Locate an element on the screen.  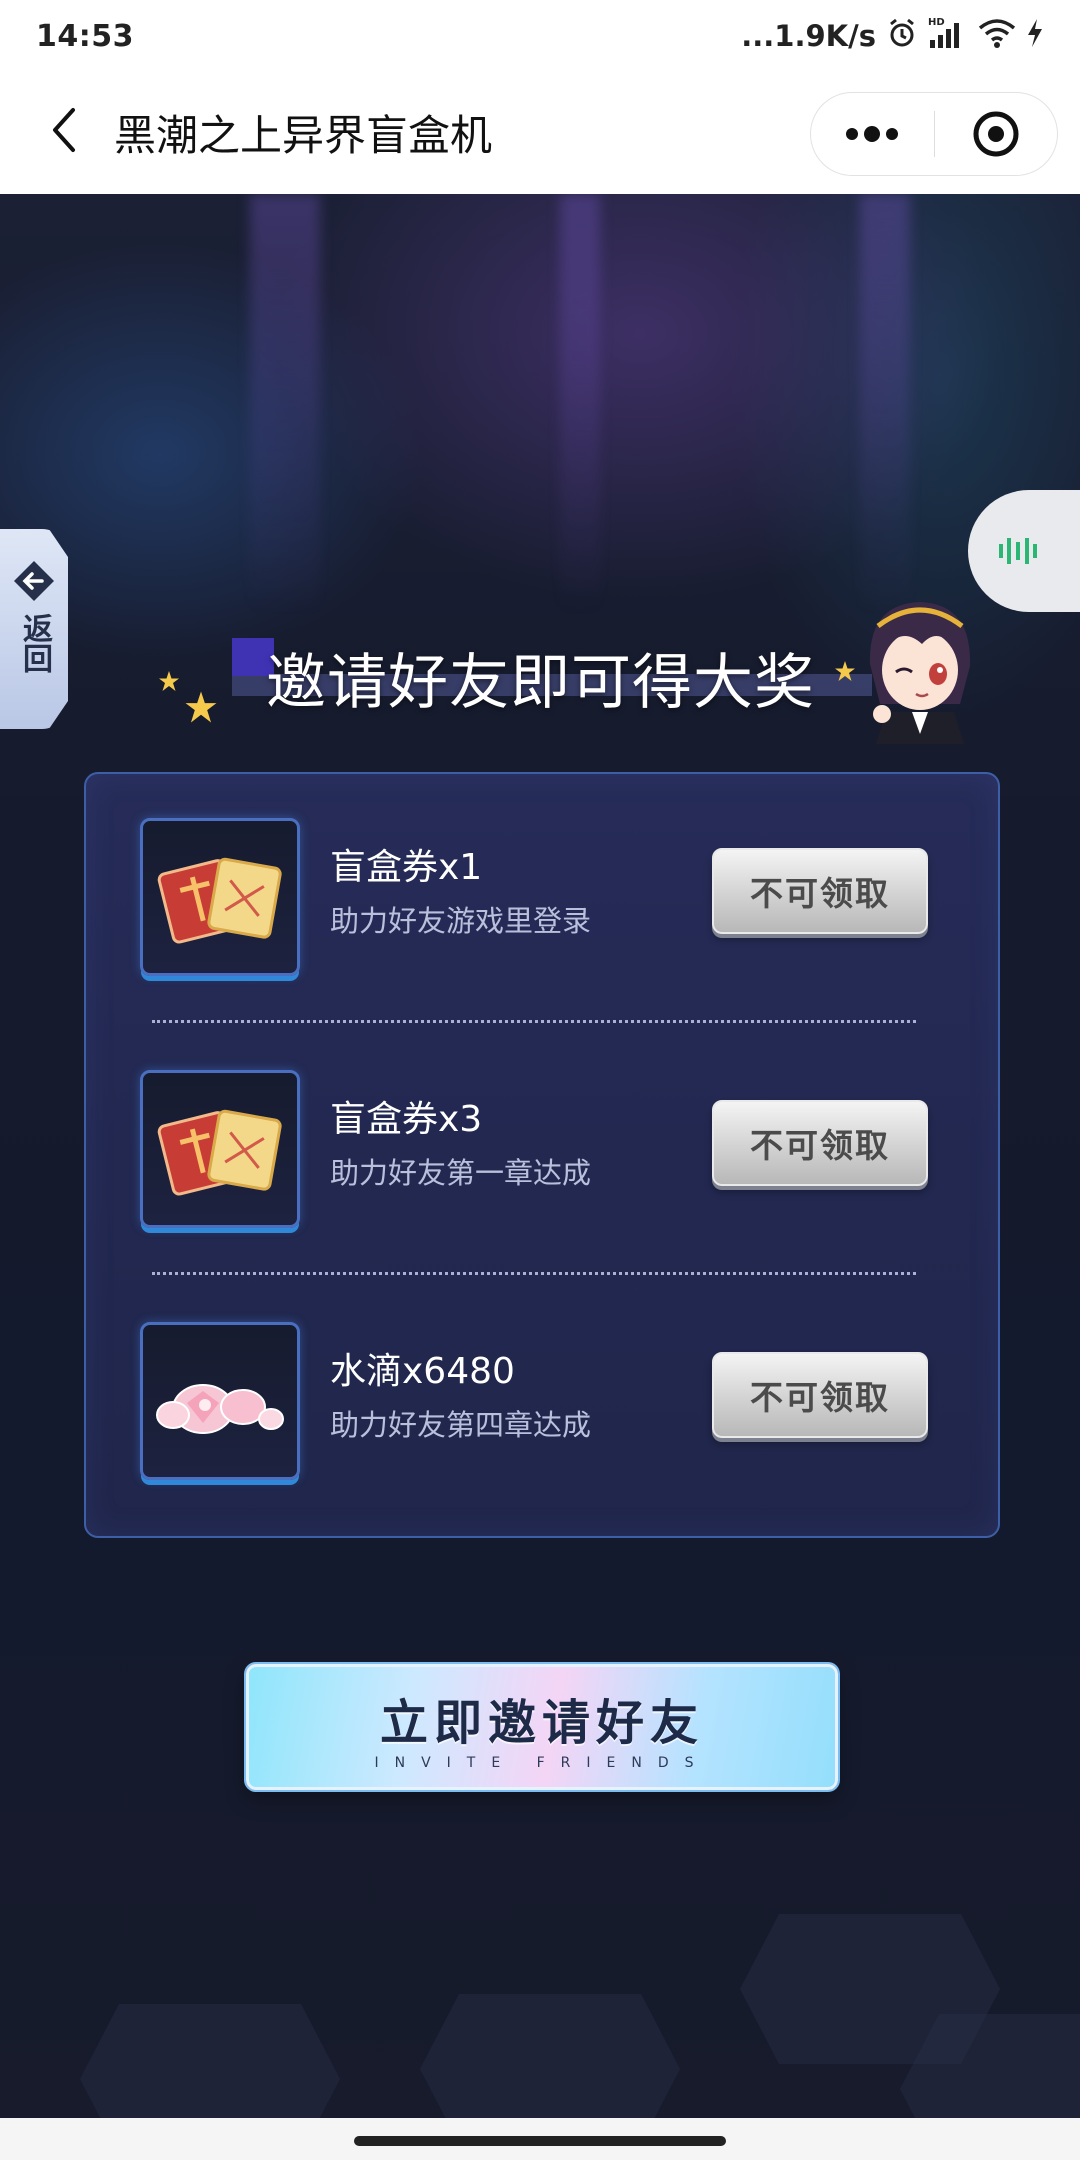
status-time: 14:53 is located at coordinates (85, 36).